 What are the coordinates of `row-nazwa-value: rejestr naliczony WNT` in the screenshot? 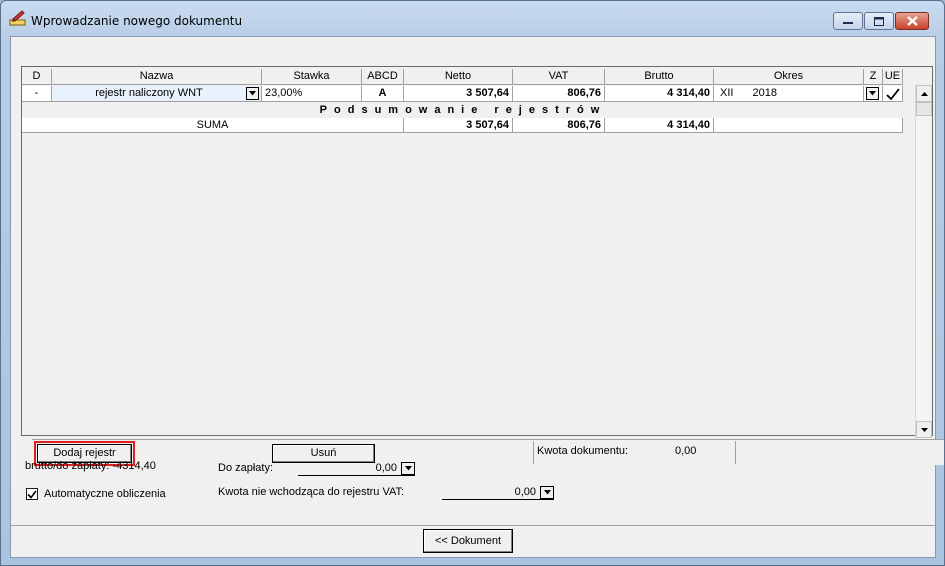 It's located at (149, 93).